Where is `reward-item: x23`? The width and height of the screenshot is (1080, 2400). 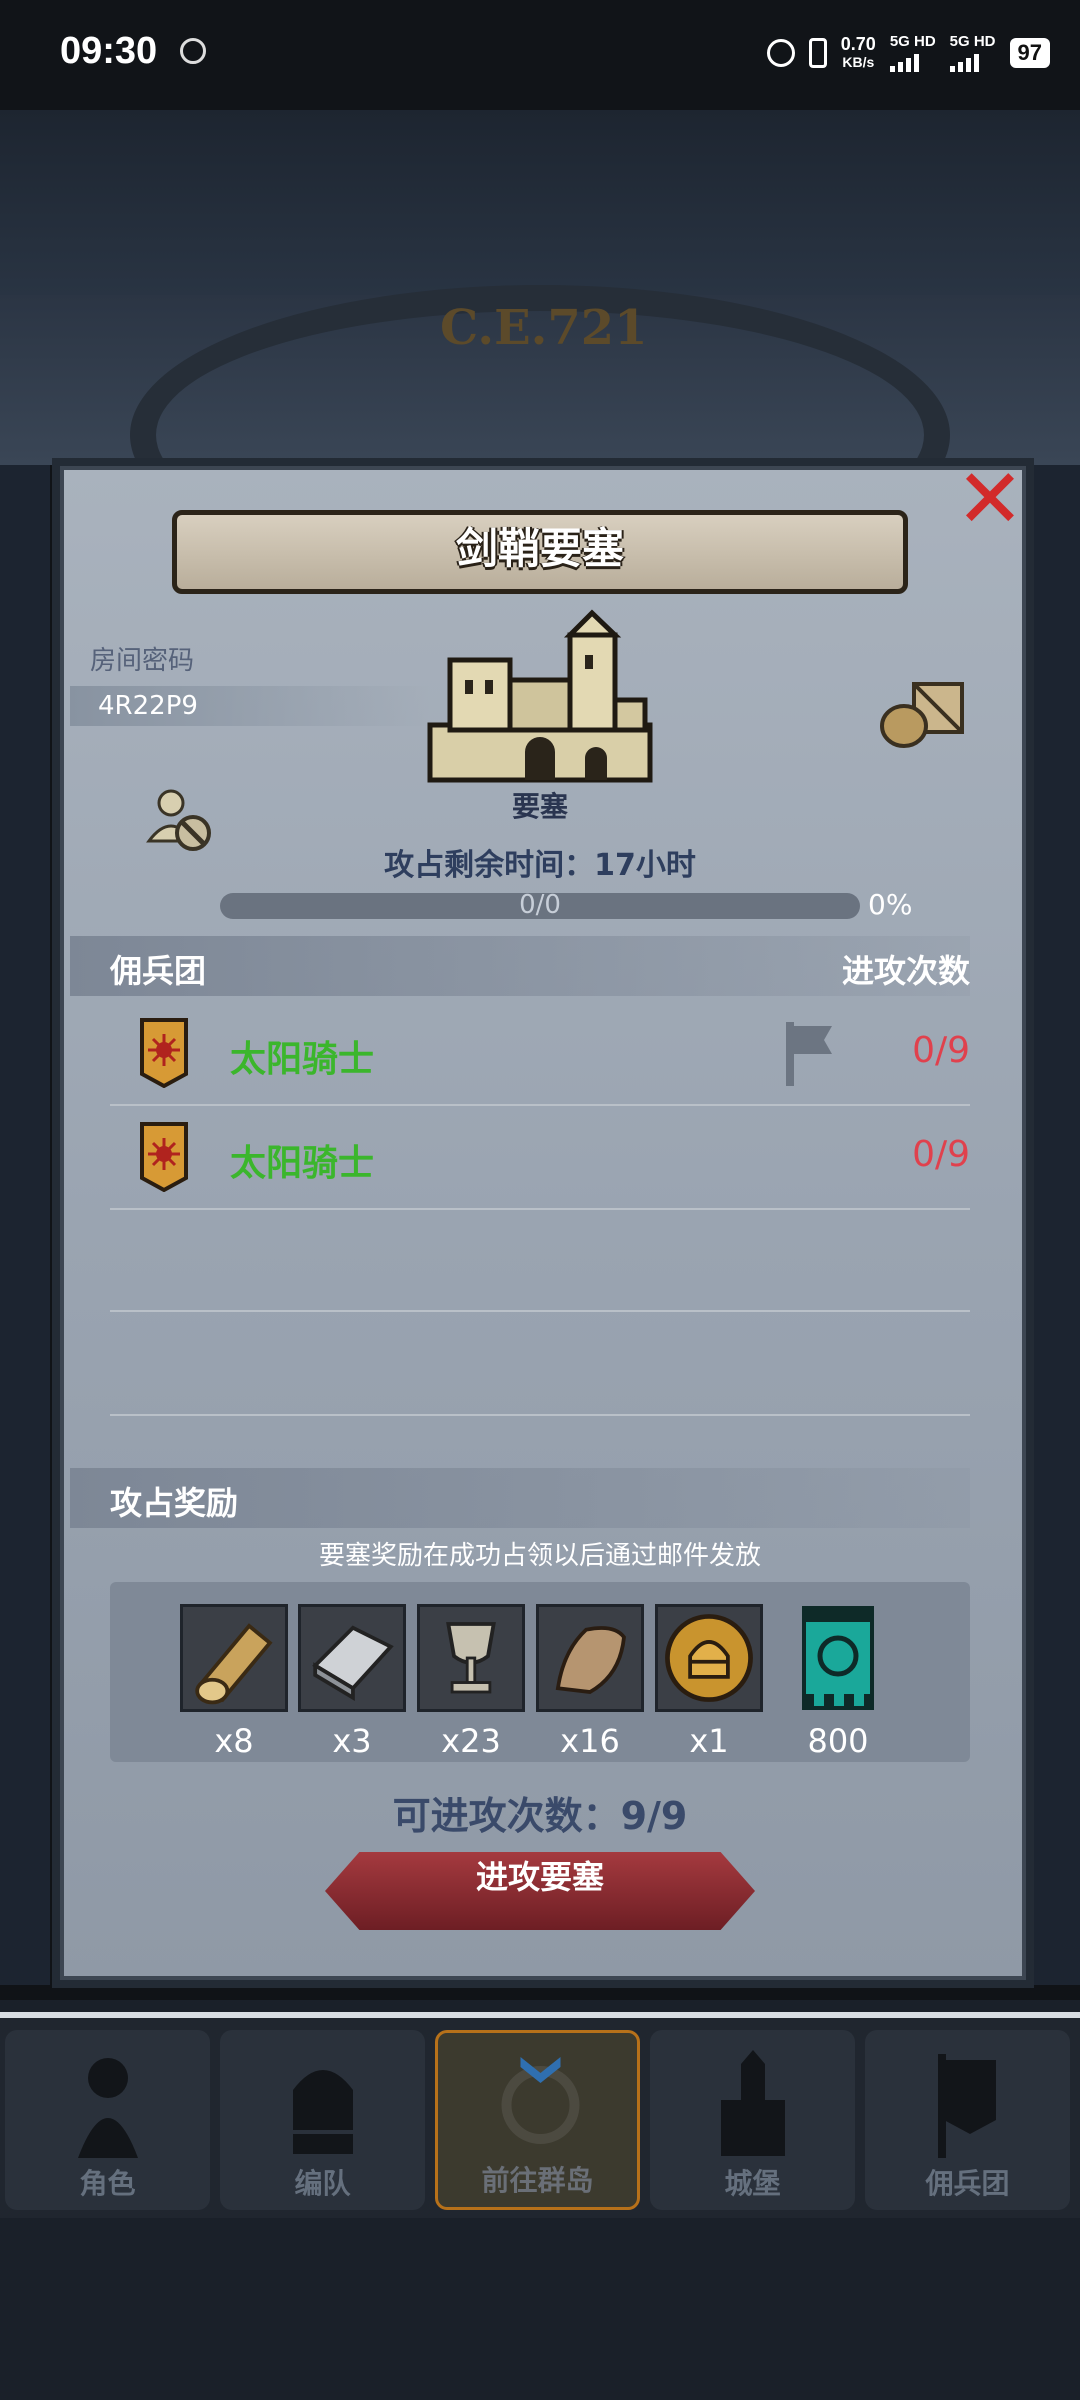
reward-item: x23 is located at coordinates (471, 1682).